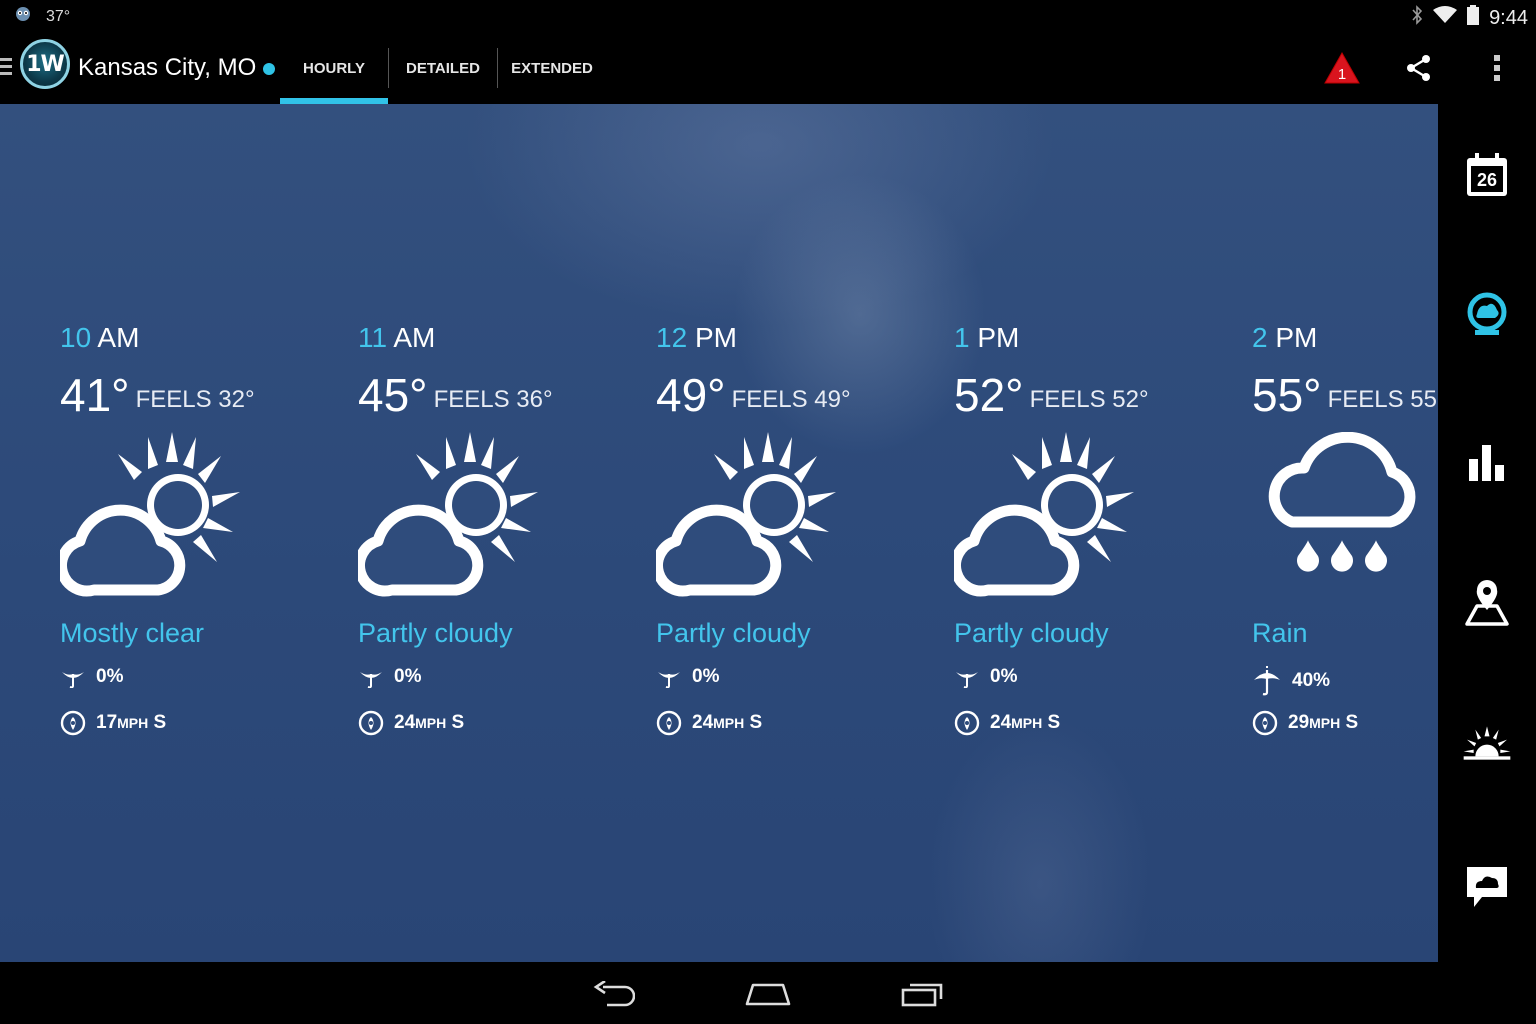 The height and width of the screenshot is (1024, 1536). What do you see at coordinates (195, 399) in the screenshot?
I see `hour-feels-like: FEELS 32°` at bounding box center [195, 399].